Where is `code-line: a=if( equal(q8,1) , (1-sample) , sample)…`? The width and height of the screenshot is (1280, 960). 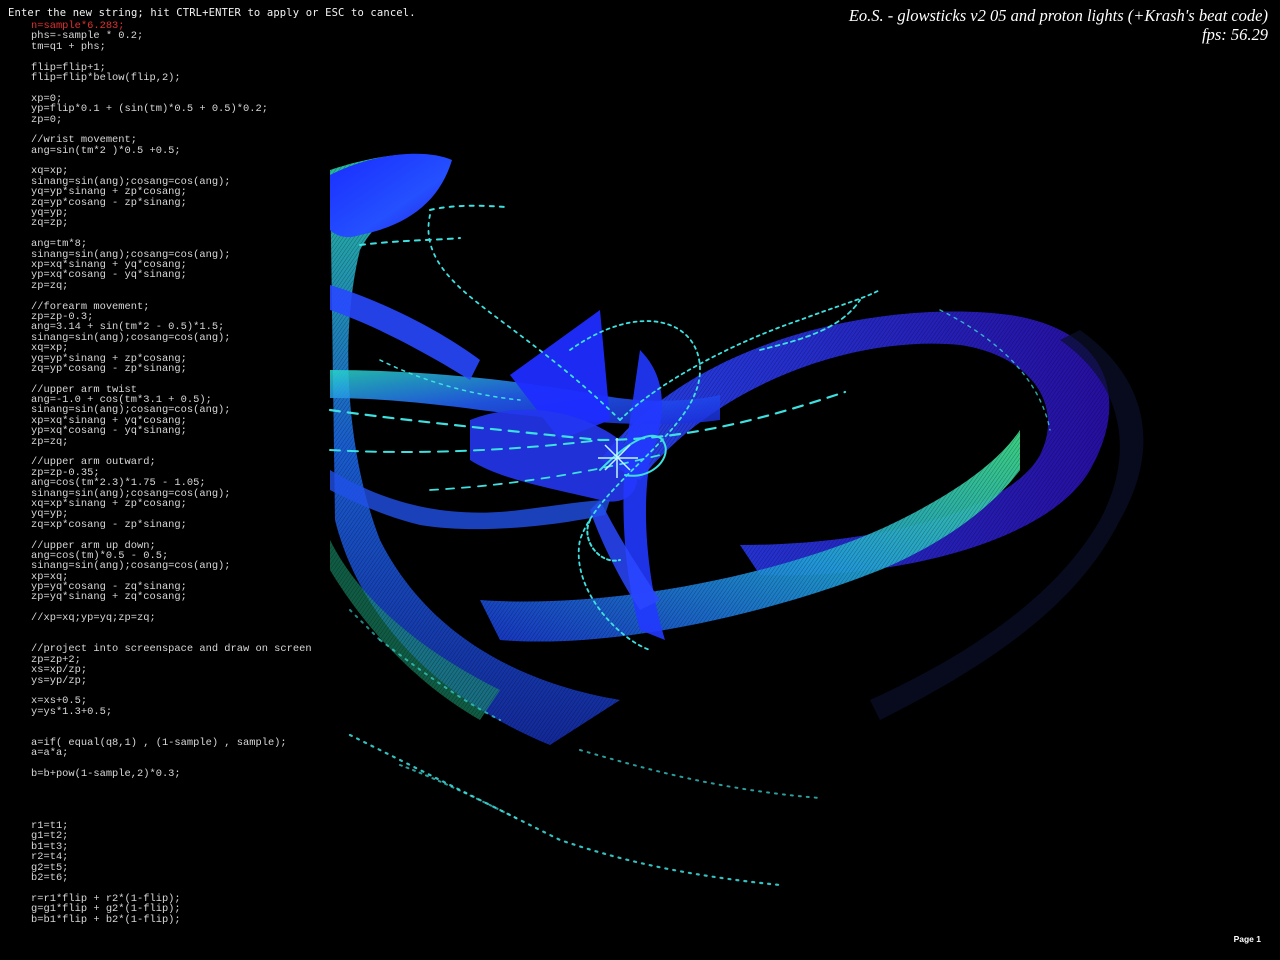
code-line: a=if( equal(q8,1) , (1-sample) , sample)… is located at coordinates (171, 743).